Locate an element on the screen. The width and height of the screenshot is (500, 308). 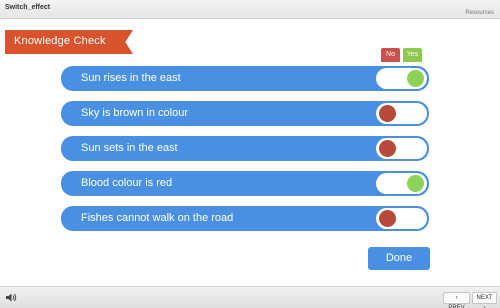
prev-button: ‹ PREV is located at coordinates (456, 300).